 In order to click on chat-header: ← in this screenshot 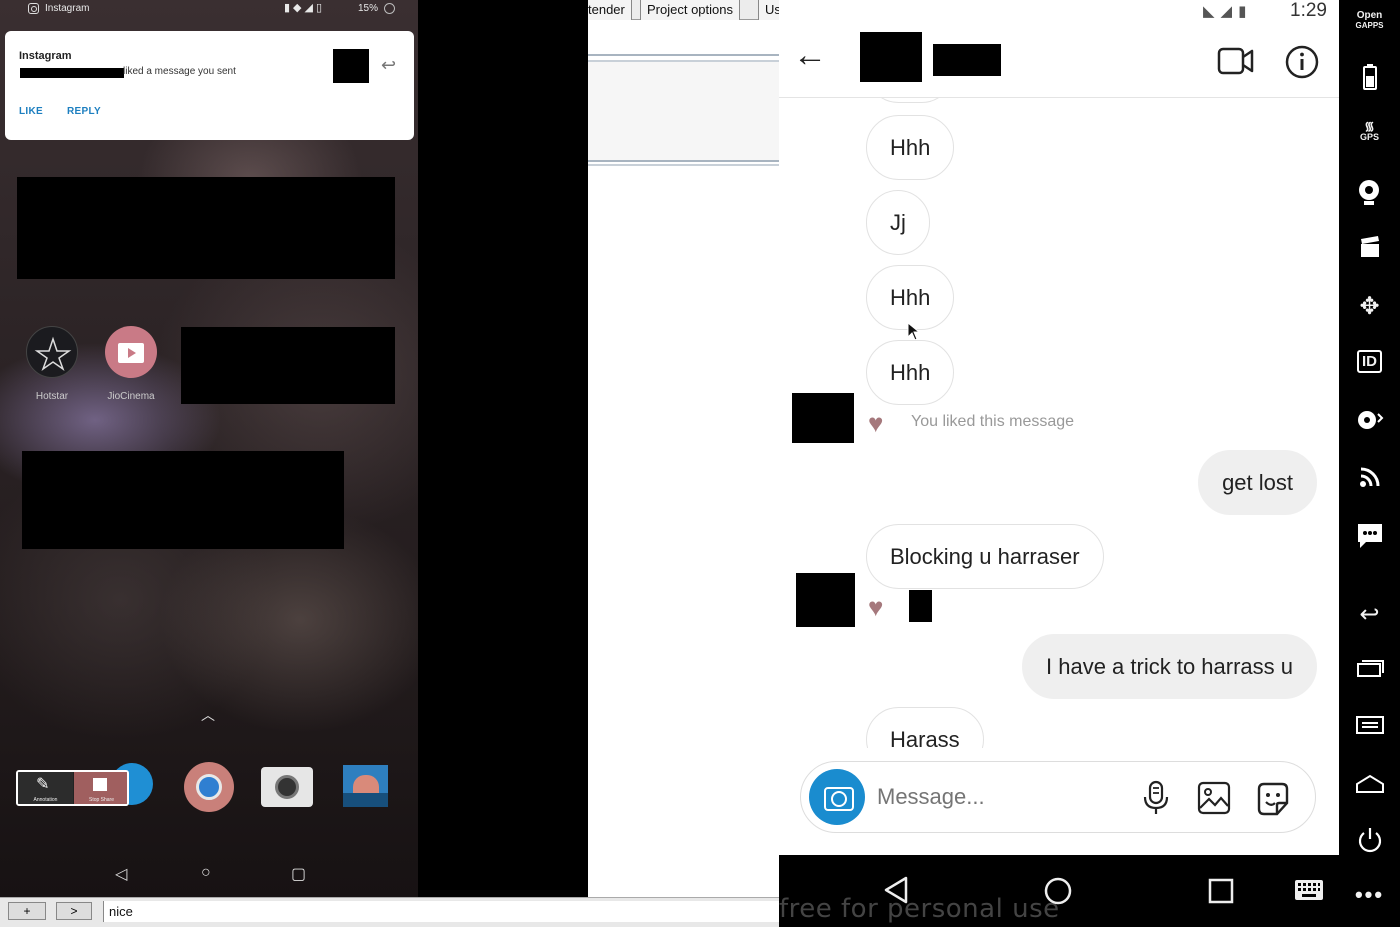, I will do `click(1059, 61)`.